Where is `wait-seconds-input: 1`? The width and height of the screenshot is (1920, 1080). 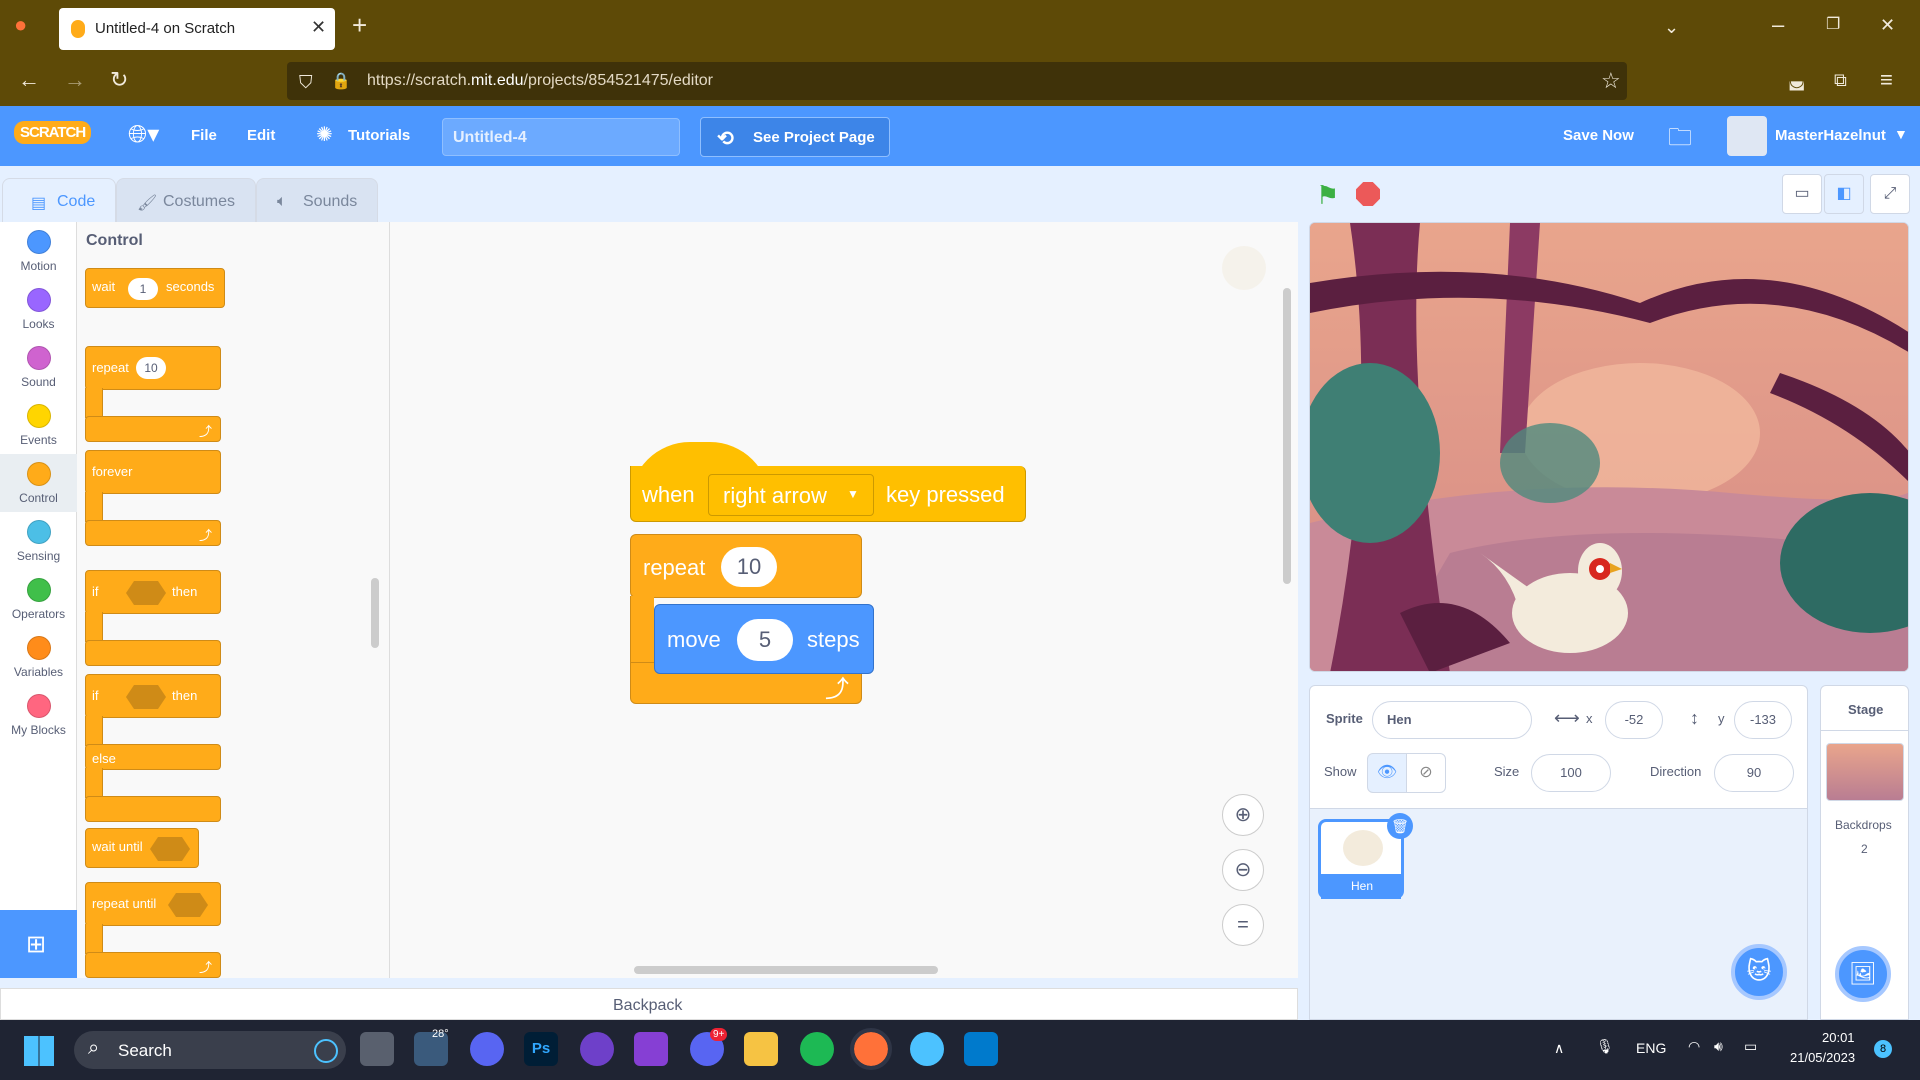 wait-seconds-input: 1 is located at coordinates (143, 289).